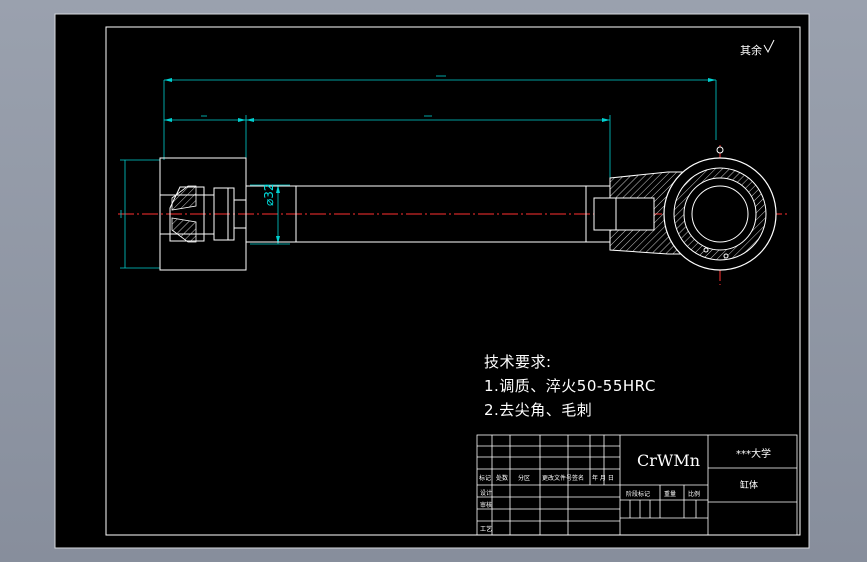  I want to click on tb-label-process: 工艺, so click(486, 529).